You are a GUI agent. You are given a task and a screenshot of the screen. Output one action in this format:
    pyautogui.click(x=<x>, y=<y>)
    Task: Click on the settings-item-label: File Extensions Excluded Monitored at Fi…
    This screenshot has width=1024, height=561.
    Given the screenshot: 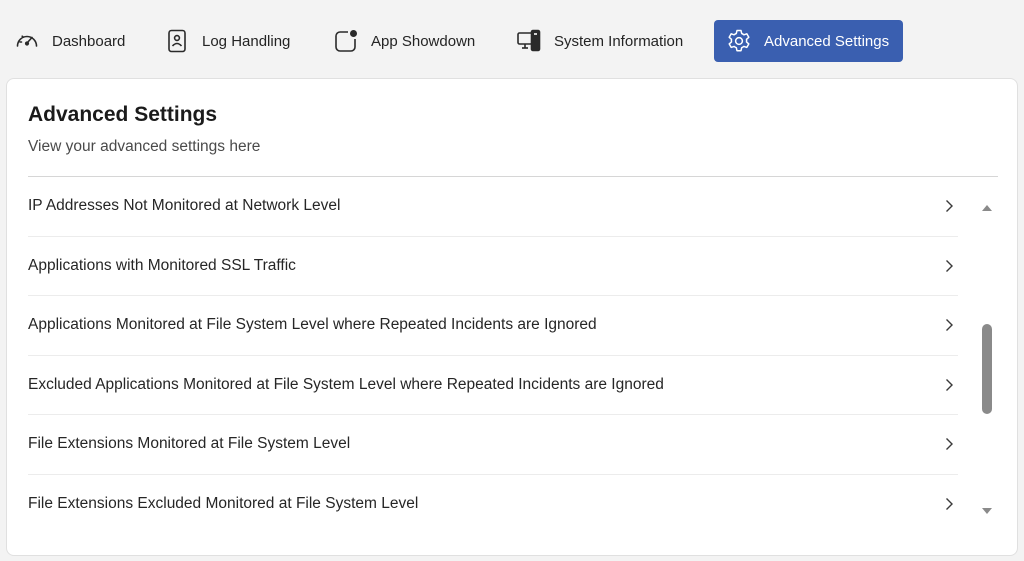 What is the action you would take?
    pyautogui.click(x=223, y=504)
    